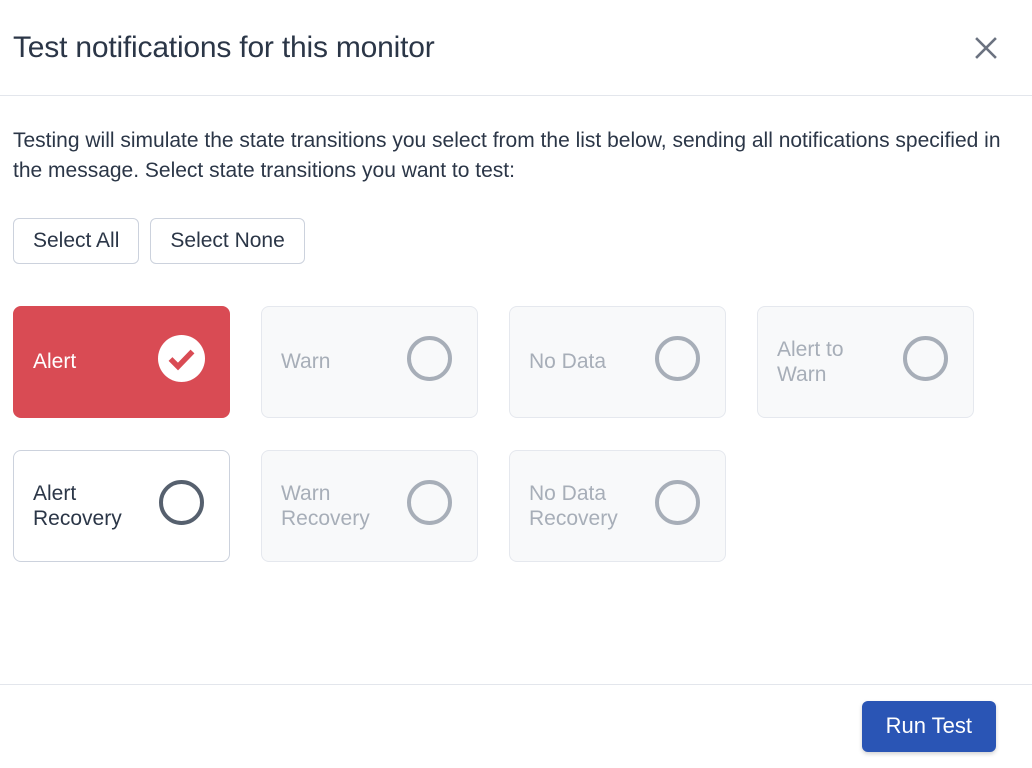  I want to click on run-test-button: Run Test, so click(928, 726).